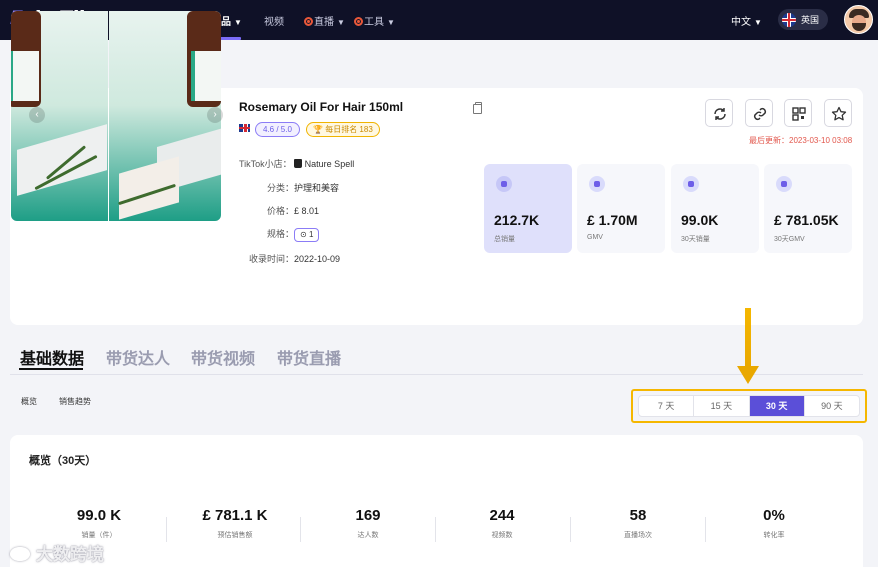 This screenshot has height=567, width=878. I want to click on refresh-icon, so click(720, 114).